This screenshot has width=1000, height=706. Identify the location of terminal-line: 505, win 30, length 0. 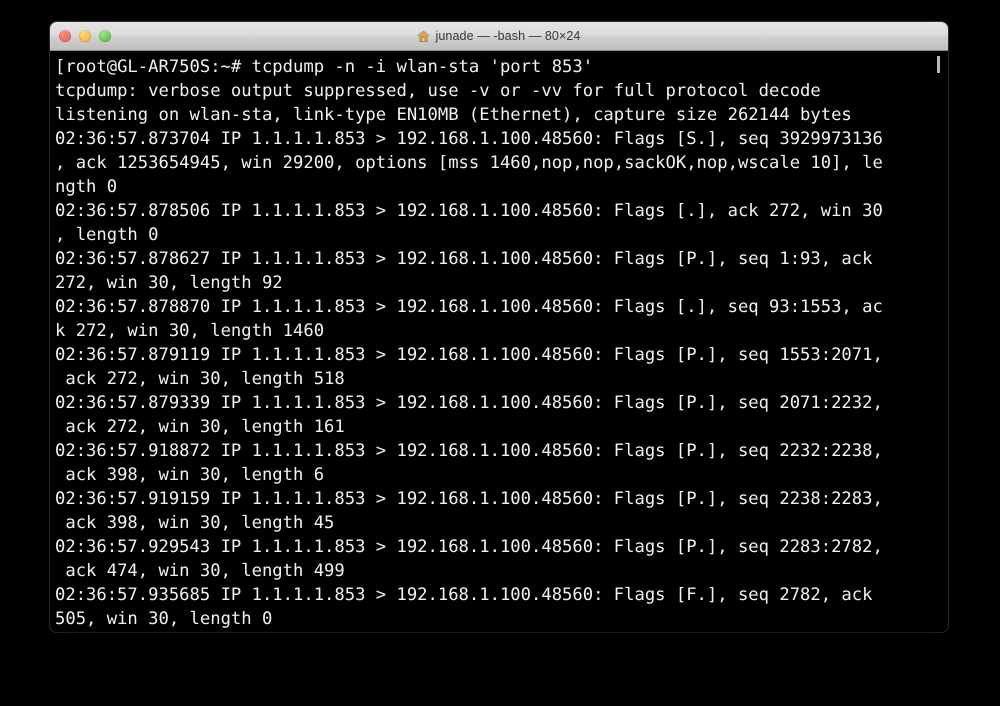
(164, 619).